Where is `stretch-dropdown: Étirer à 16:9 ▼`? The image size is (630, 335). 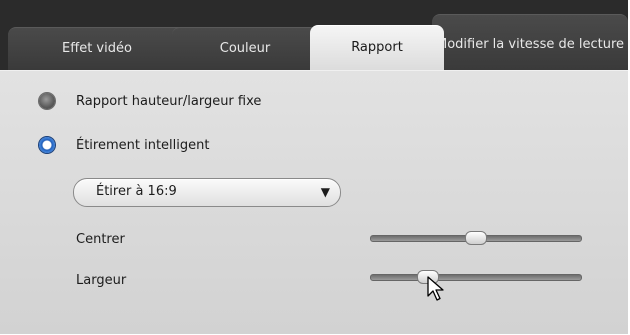
stretch-dropdown: Étirer à 16:9 ▼ is located at coordinates (207, 192).